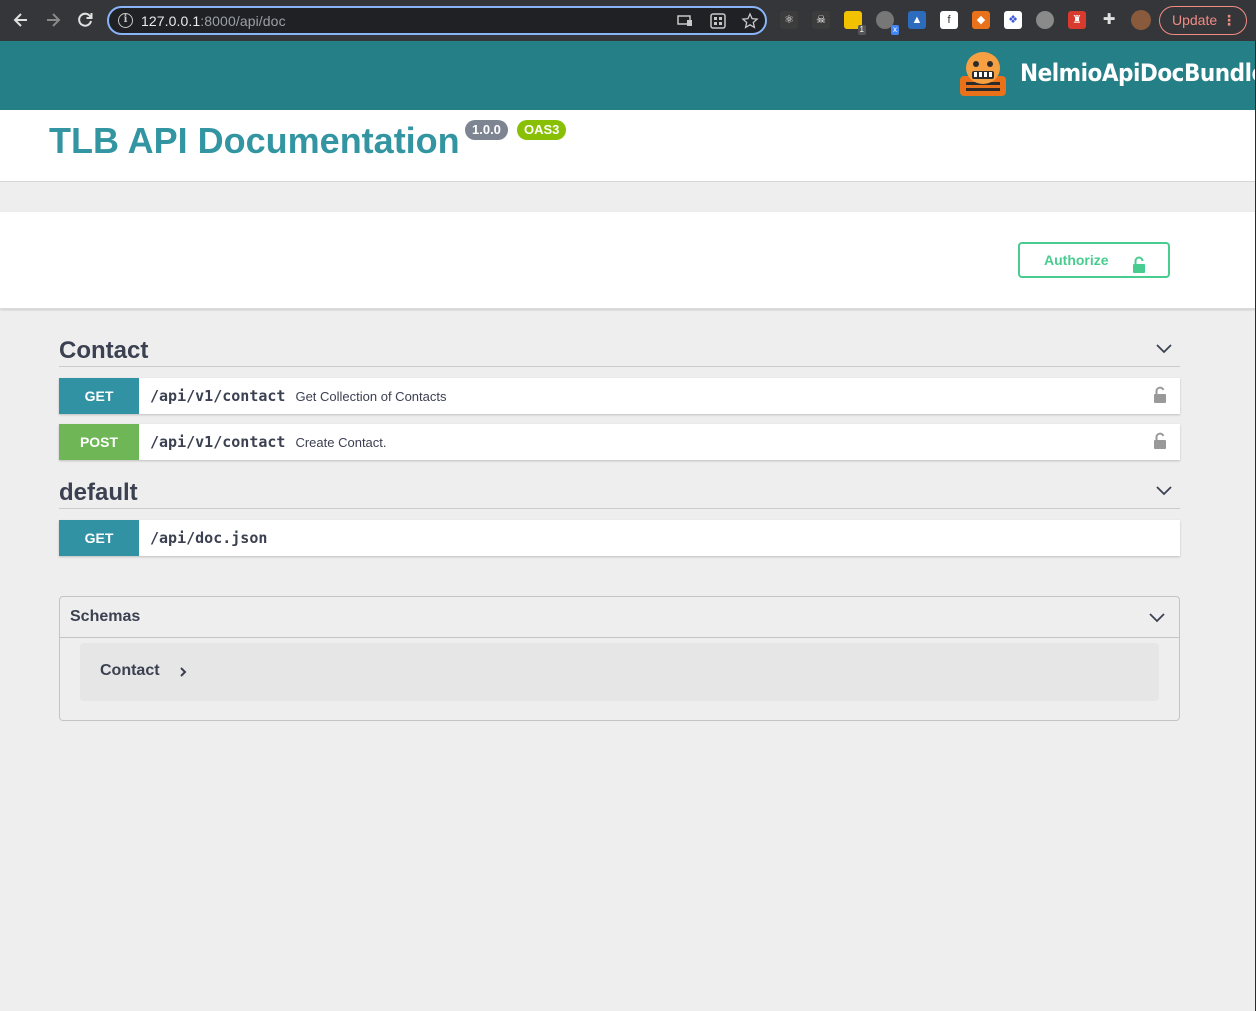 The height and width of the screenshot is (1011, 1256). Describe the element at coordinates (685, 21) in the screenshot. I see `cast-icon` at that location.